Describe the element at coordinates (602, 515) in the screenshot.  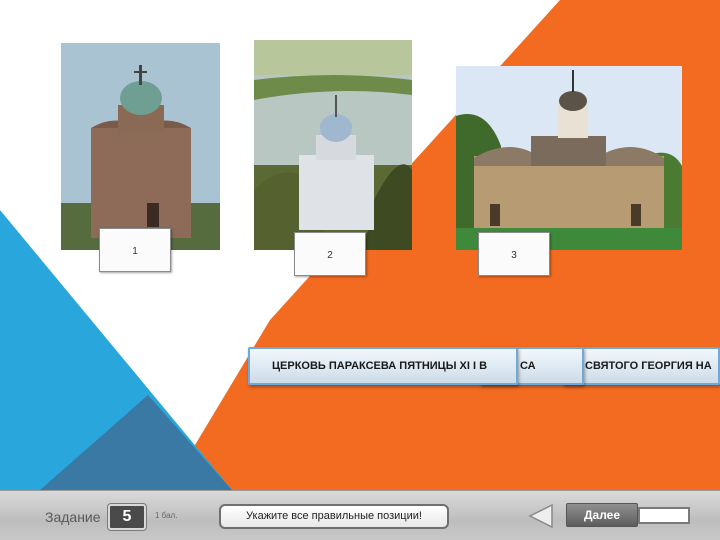
I see `next-button: Далее` at that location.